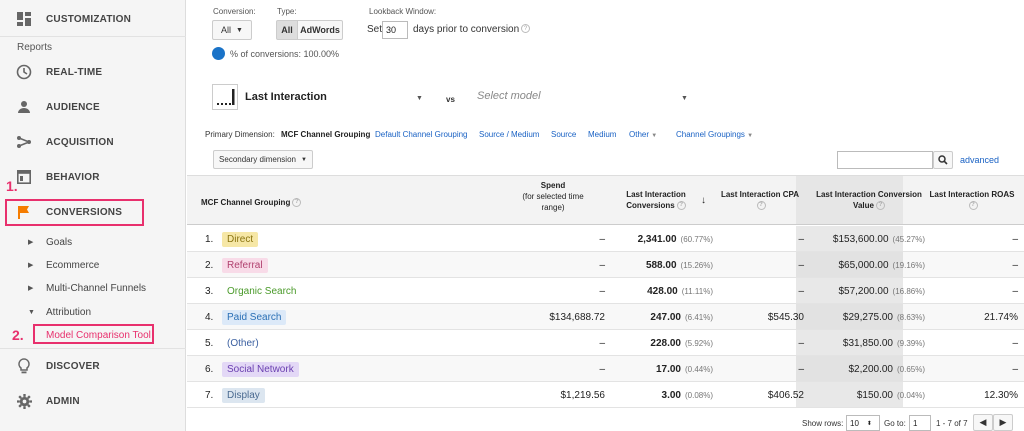 The height and width of the screenshot is (431, 1024). What do you see at coordinates (509, 96) in the screenshot?
I see `select-model-dropdown: Select model` at bounding box center [509, 96].